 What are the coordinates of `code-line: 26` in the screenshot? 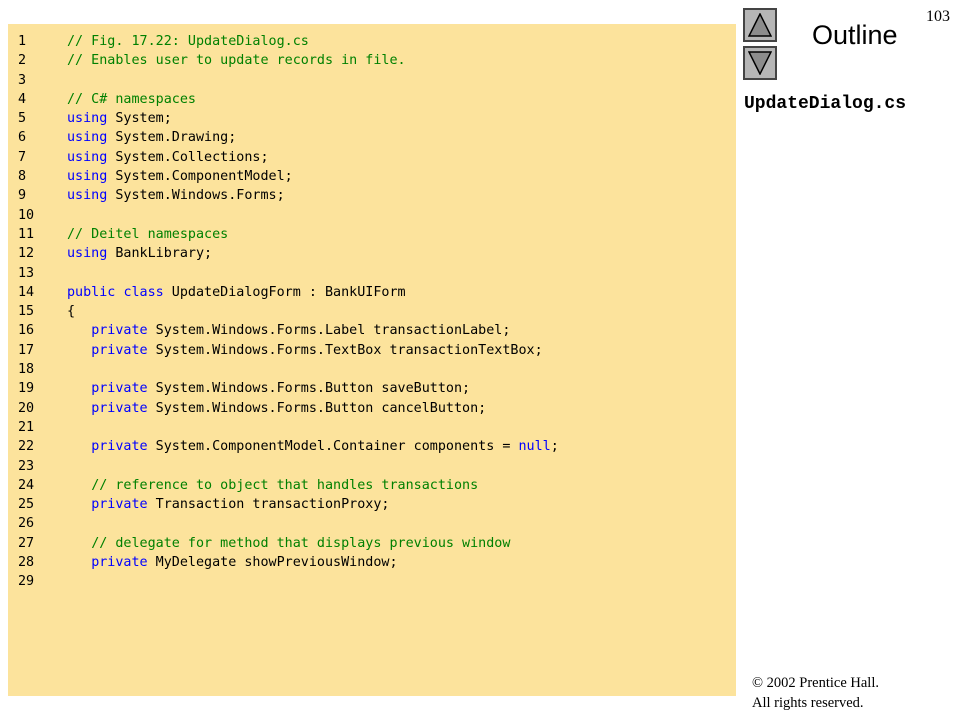 It's located at (283, 523).